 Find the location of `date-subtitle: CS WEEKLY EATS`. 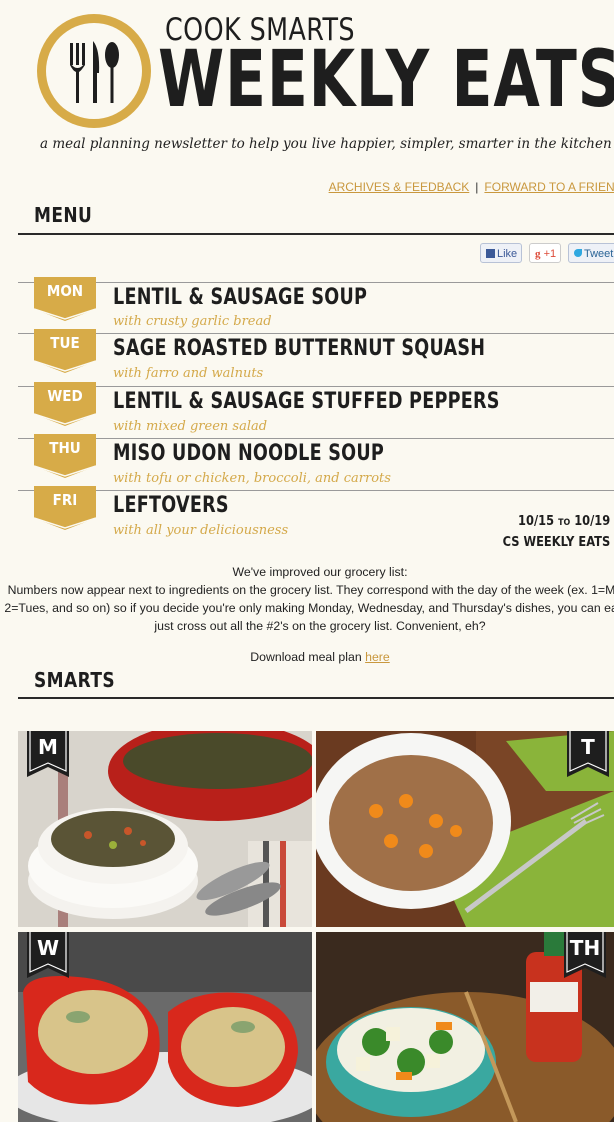

date-subtitle: CS WEEKLY EATS is located at coordinates (556, 542).